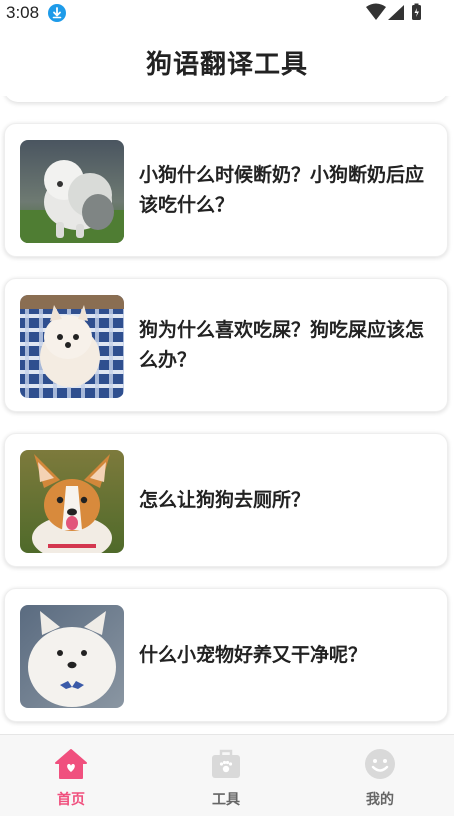 The height and width of the screenshot is (816, 454). I want to click on download-icon, so click(57, 13).